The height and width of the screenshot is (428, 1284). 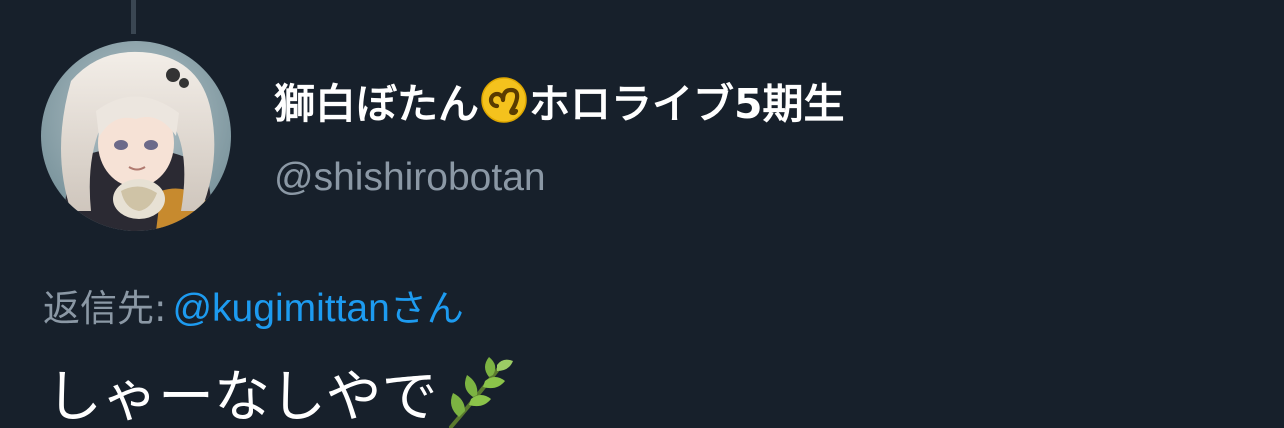 I want to click on tweet-body: しゃーなしやで, so click(x=281, y=390).